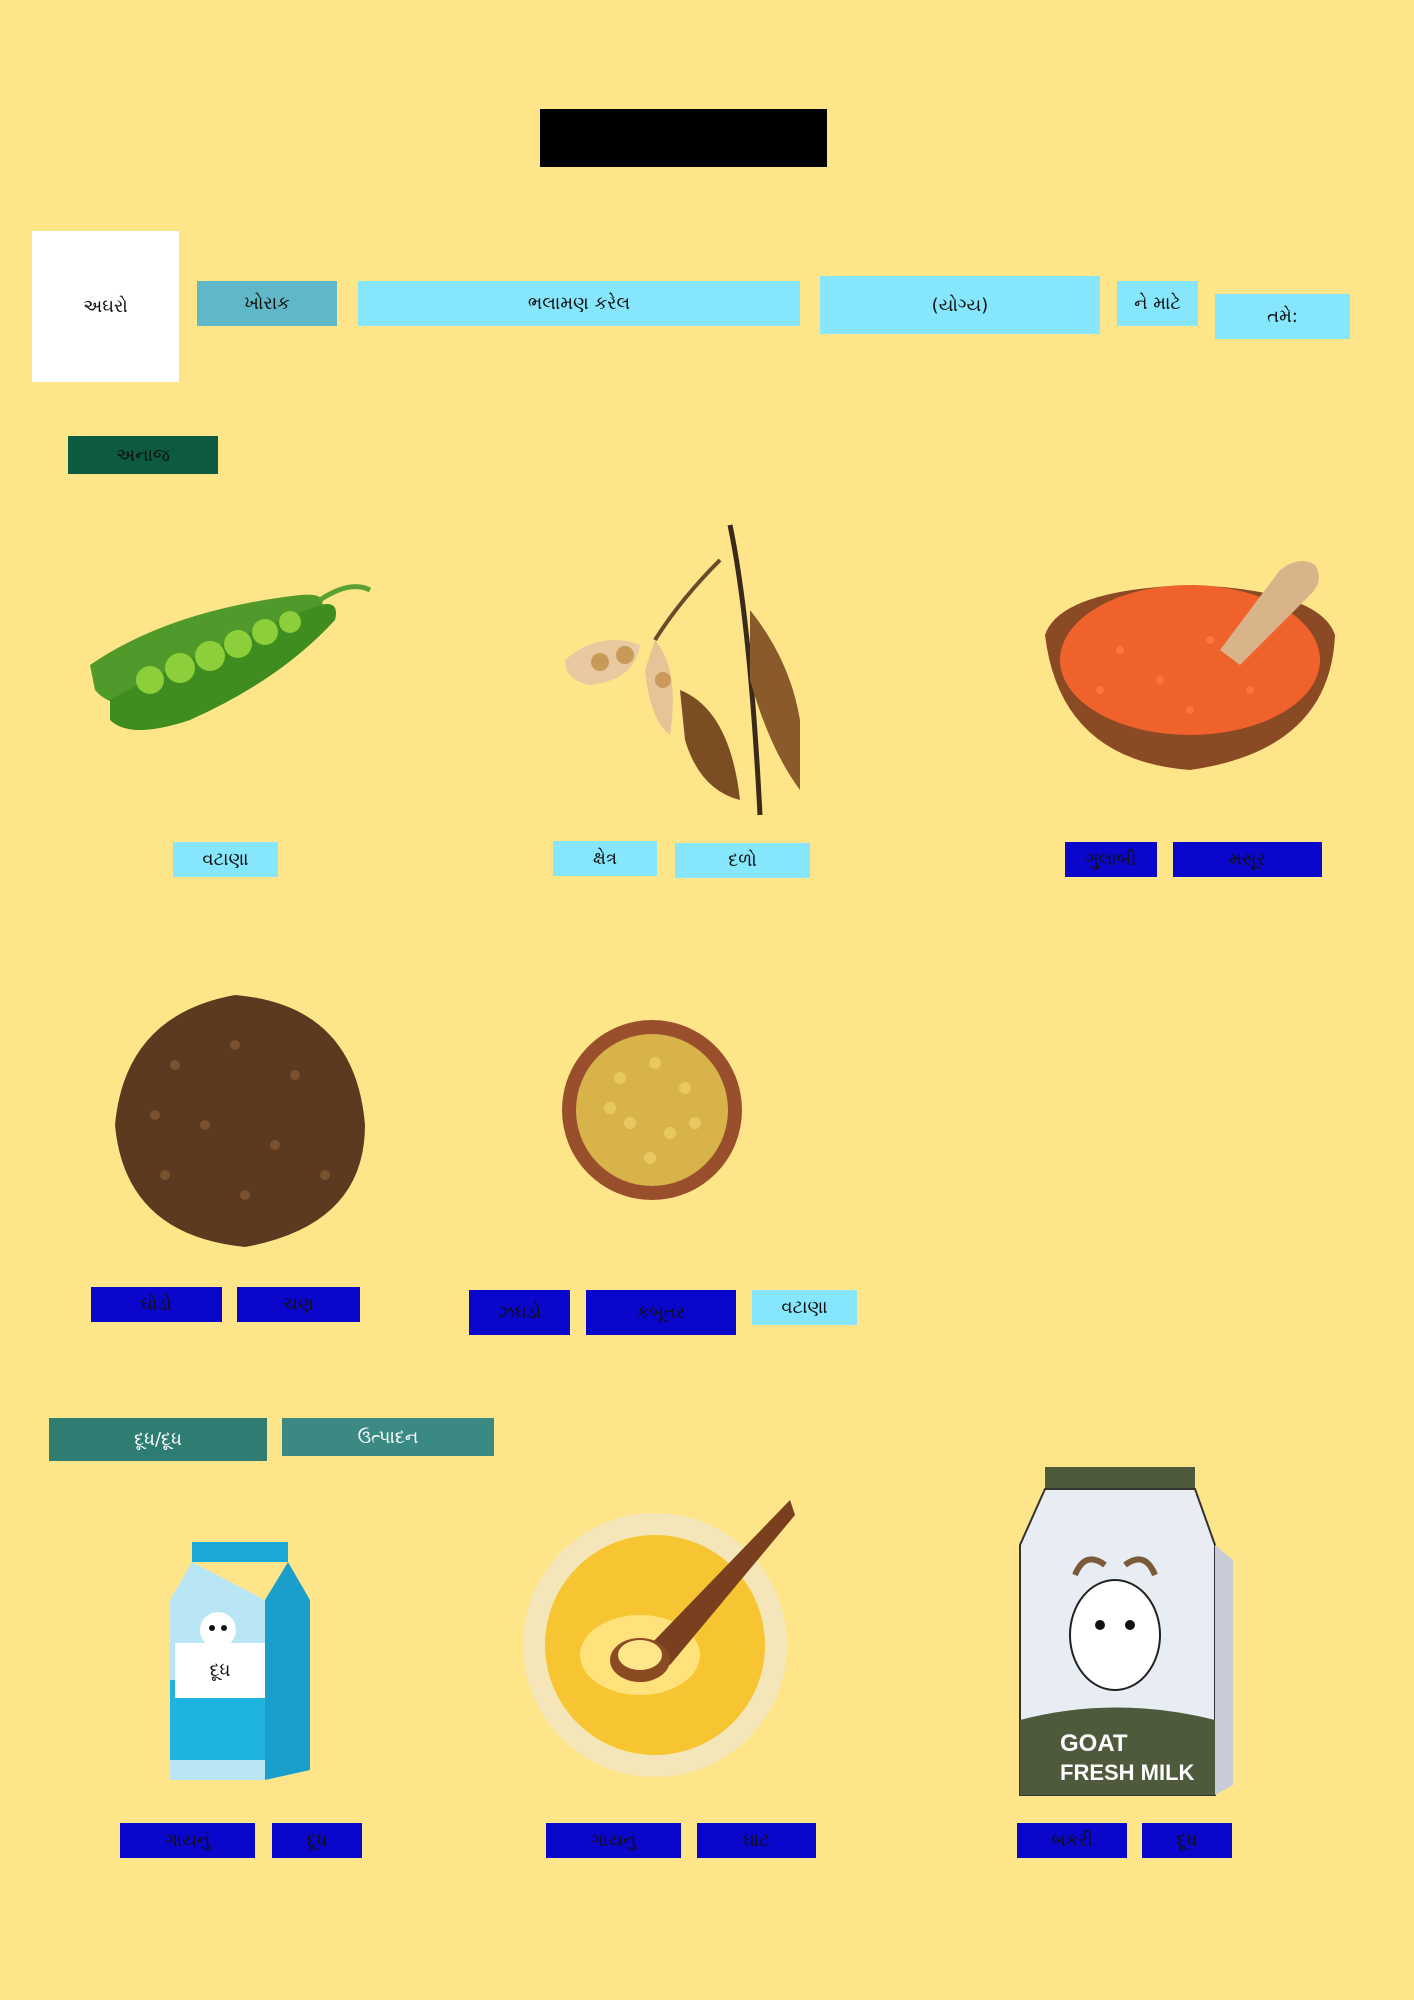 This screenshot has height=2000, width=1414. I want to click on milk-carton-label: દૂધ, so click(220, 1670).